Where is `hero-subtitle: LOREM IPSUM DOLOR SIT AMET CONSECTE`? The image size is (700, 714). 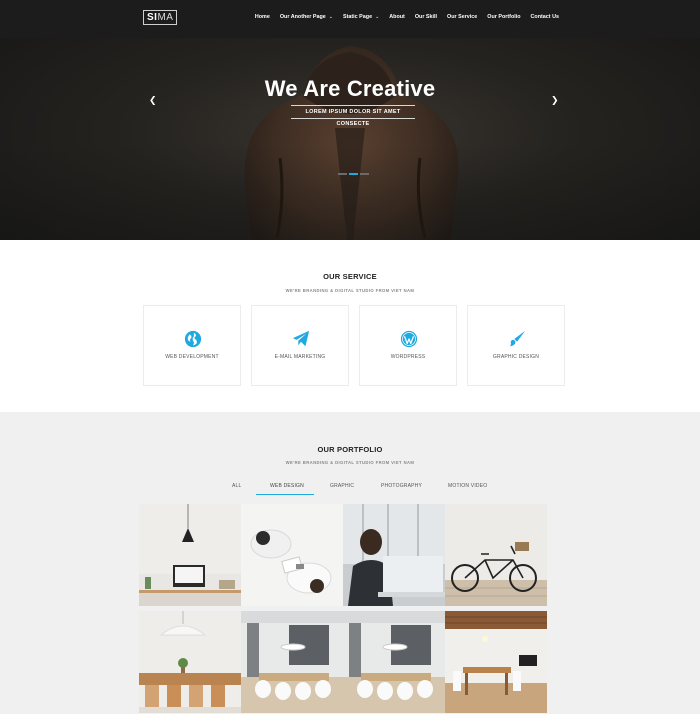
hero-subtitle: LOREM IPSUM DOLOR SIT AMET CONSECTE is located at coordinates (353, 116).